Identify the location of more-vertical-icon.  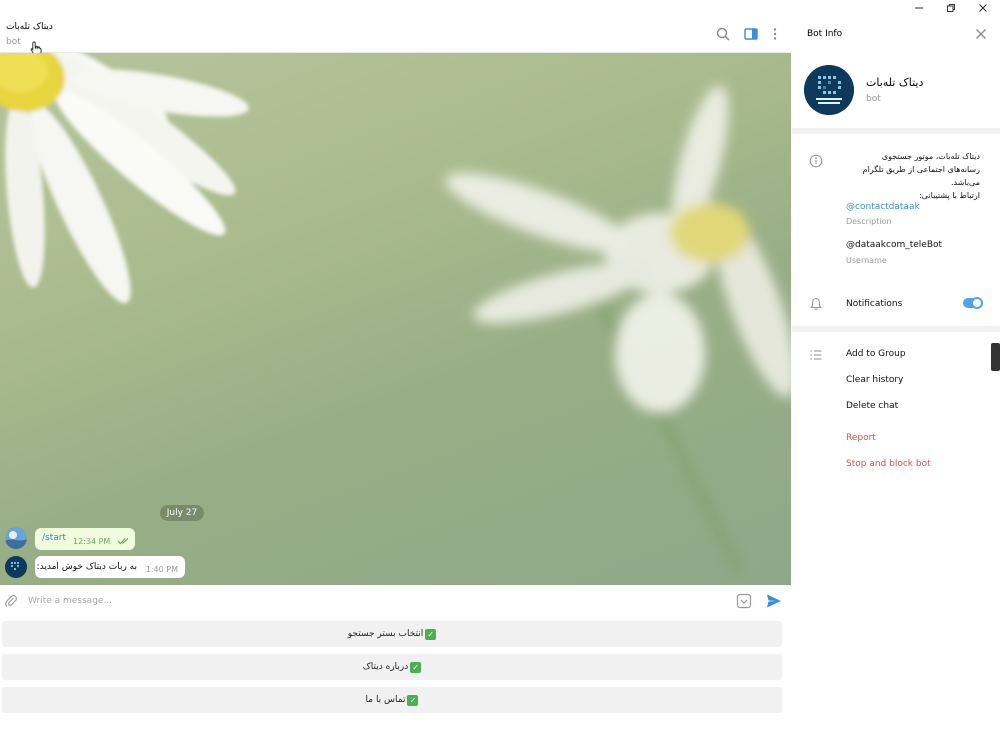
(775, 34).